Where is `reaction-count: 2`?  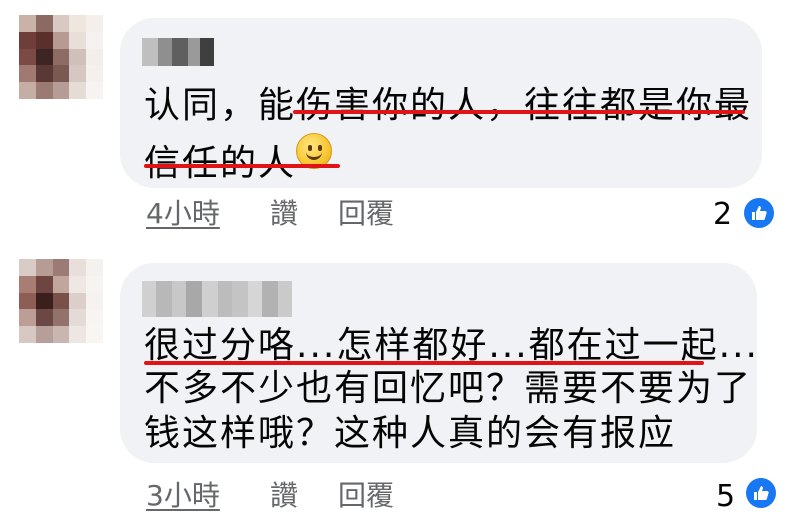 reaction-count: 2 is located at coordinates (722, 215).